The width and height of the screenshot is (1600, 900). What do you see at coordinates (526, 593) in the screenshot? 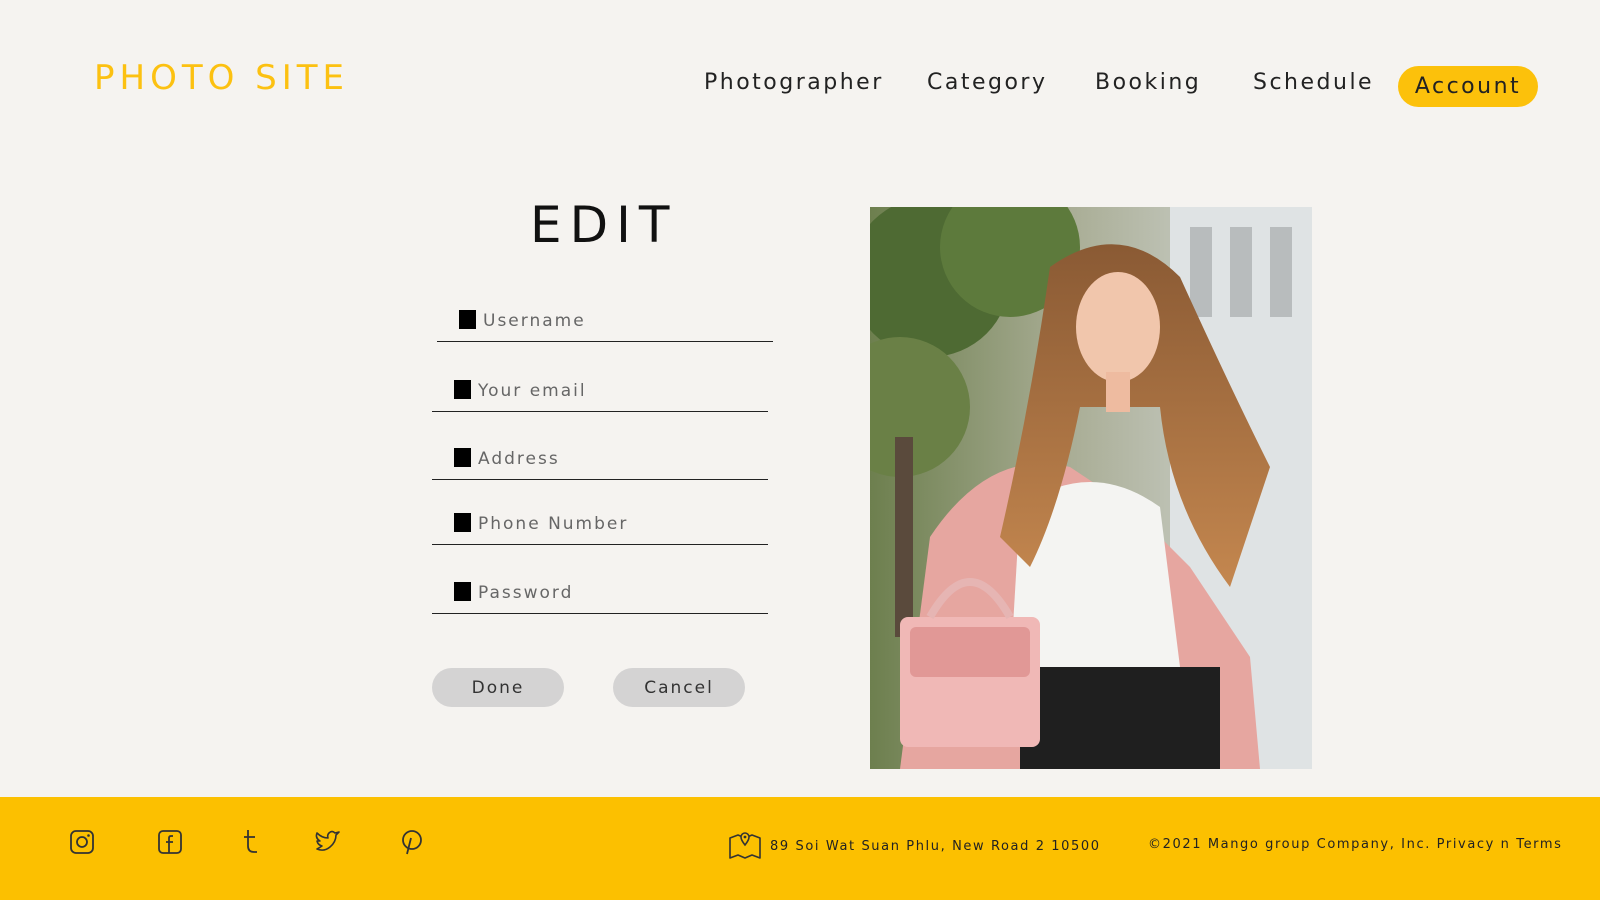
I see `password-placeholder: Password` at bounding box center [526, 593].